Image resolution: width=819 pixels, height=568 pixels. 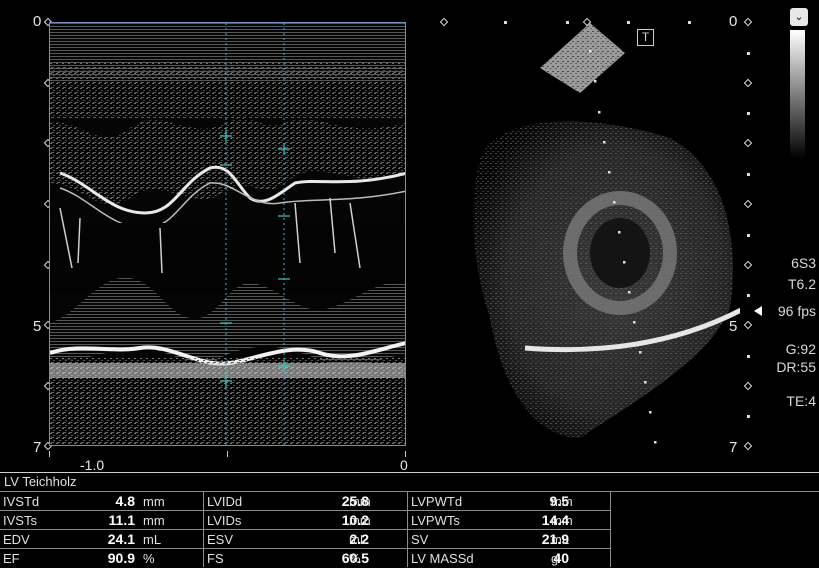 What do you see at coordinates (227, 454) in the screenshot?
I see `mmode-time-axis` at bounding box center [227, 454].